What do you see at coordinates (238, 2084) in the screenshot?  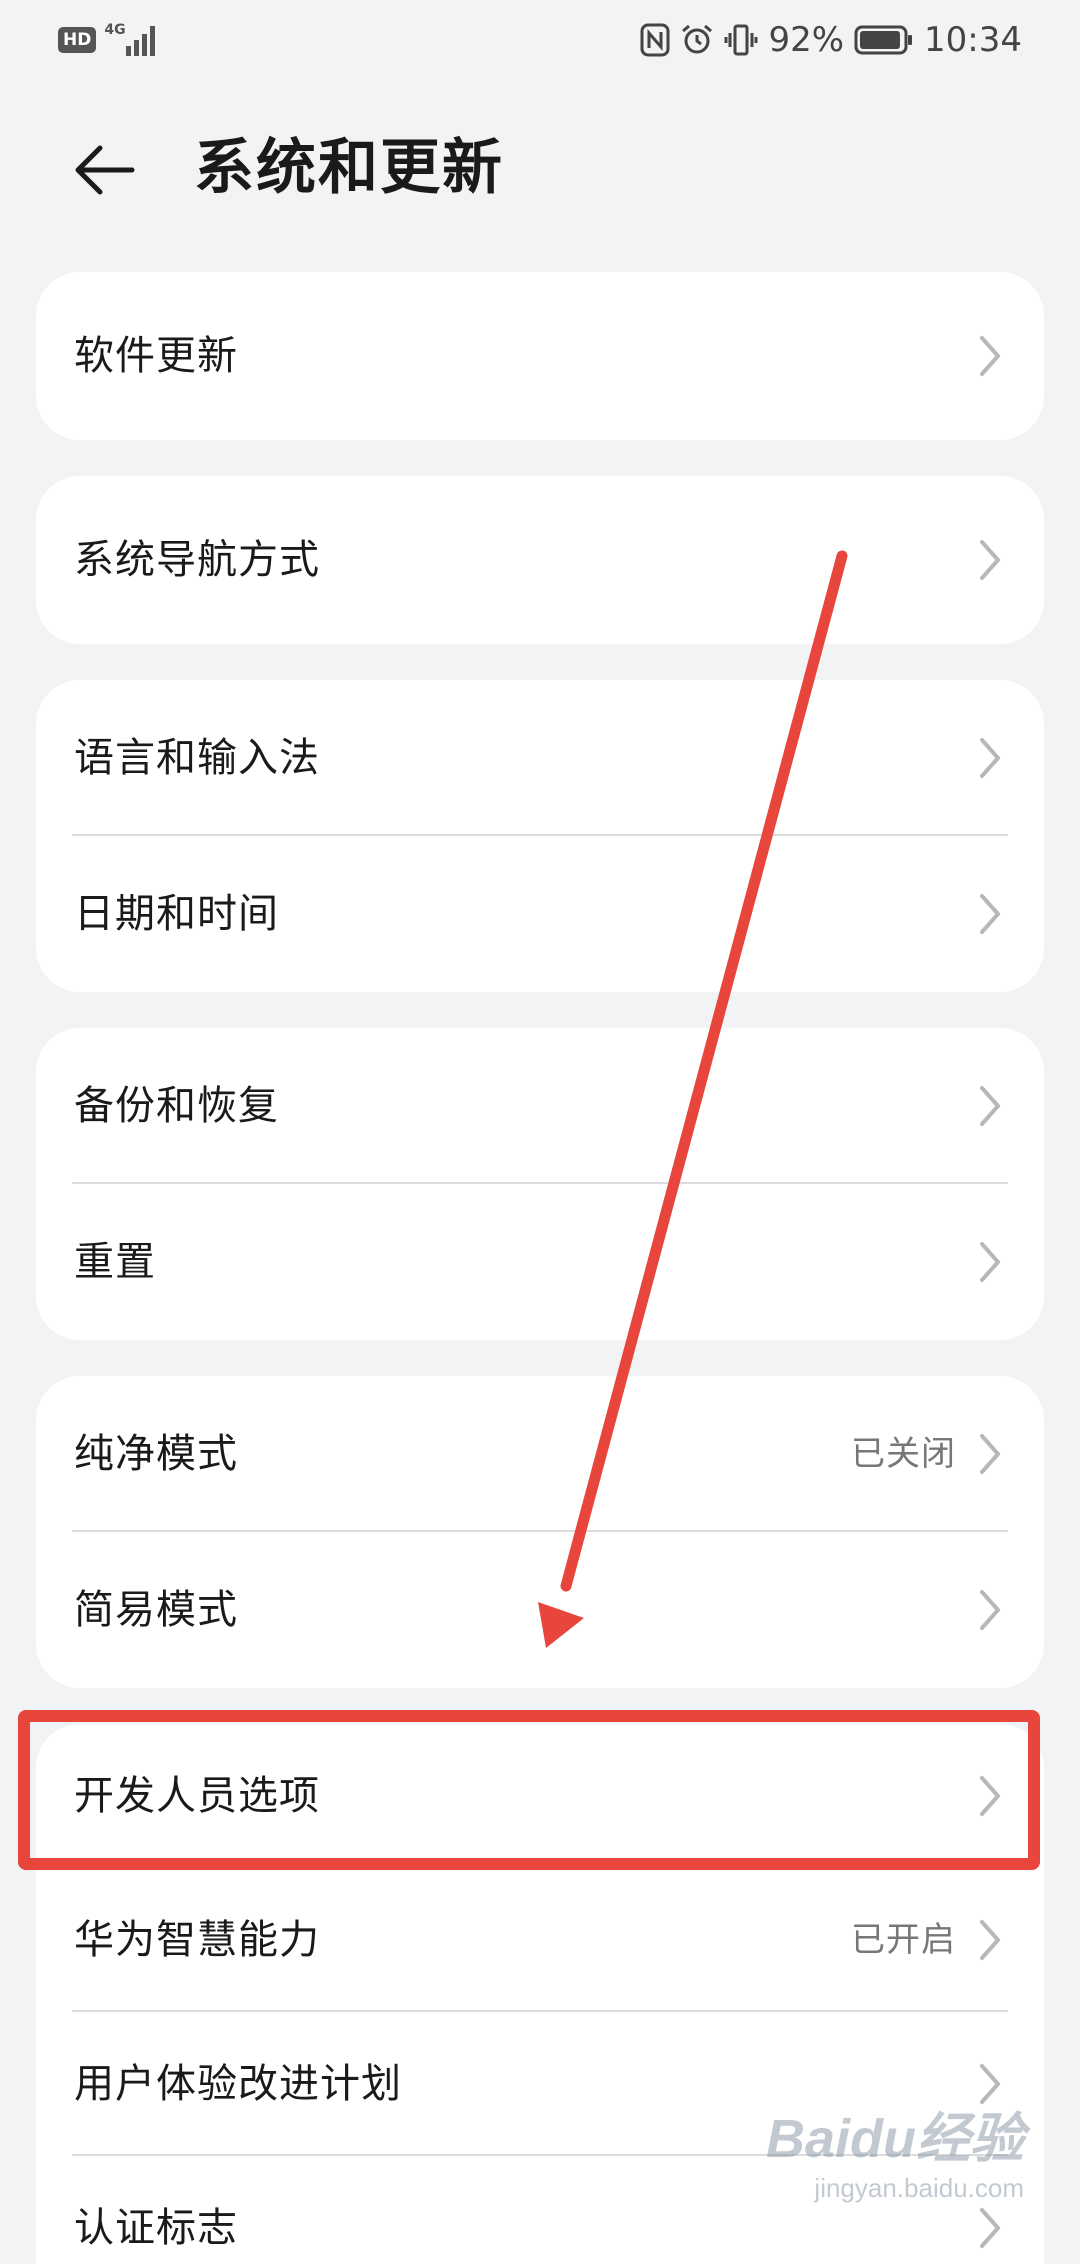 I see `item-label: 用户体验改进计划` at bounding box center [238, 2084].